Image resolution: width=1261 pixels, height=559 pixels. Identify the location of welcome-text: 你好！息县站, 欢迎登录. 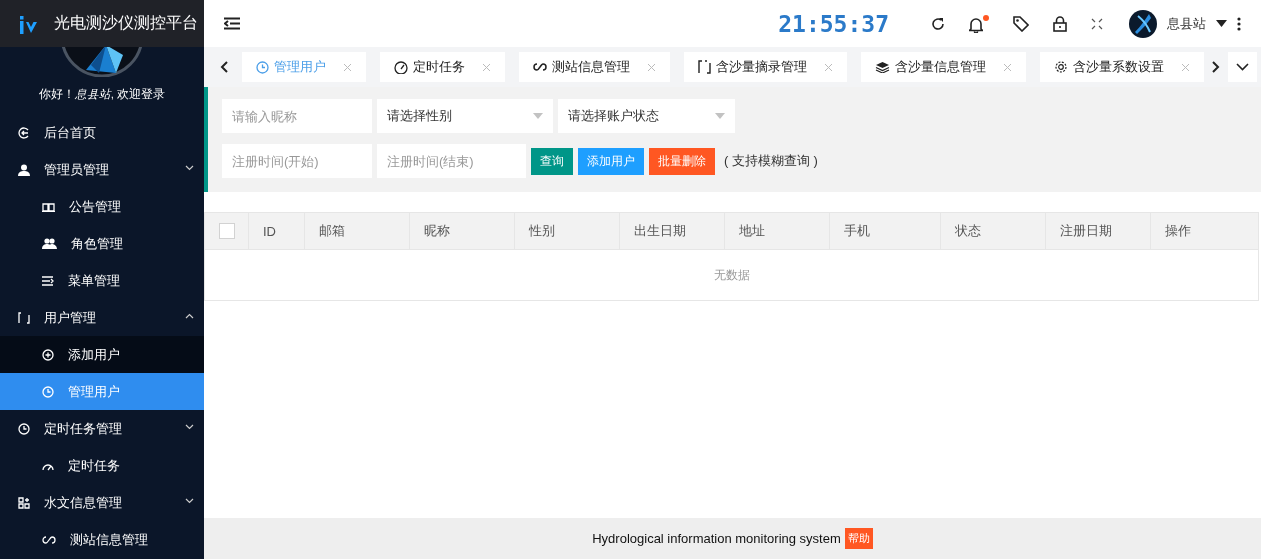
(102, 94).